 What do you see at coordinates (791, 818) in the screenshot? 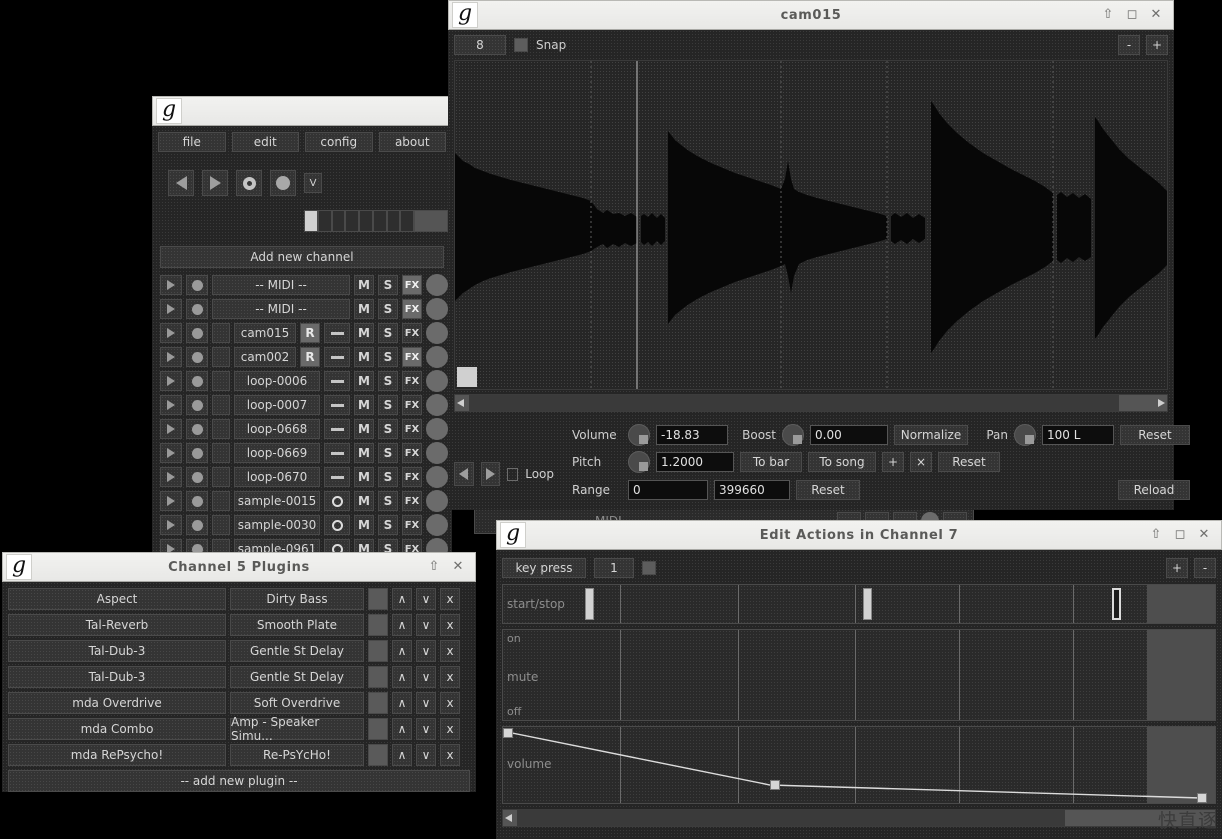
I see `scroll-track` at bounding box center [791, 818].